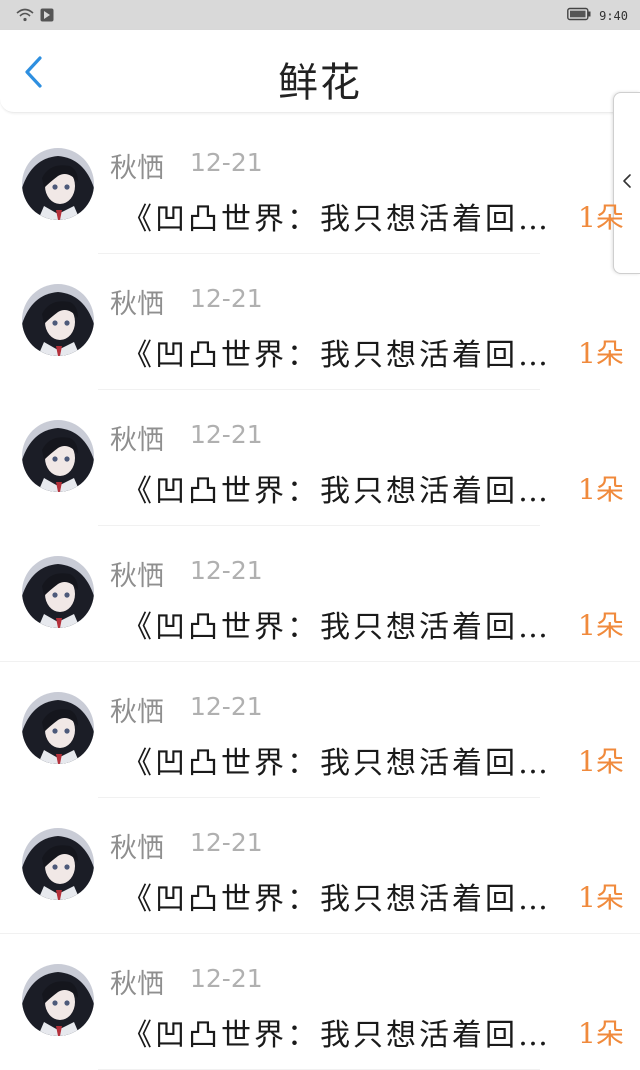 This screenshot has height=1070, width=640. I want to click on clock: 9:40, so click(613, 15).